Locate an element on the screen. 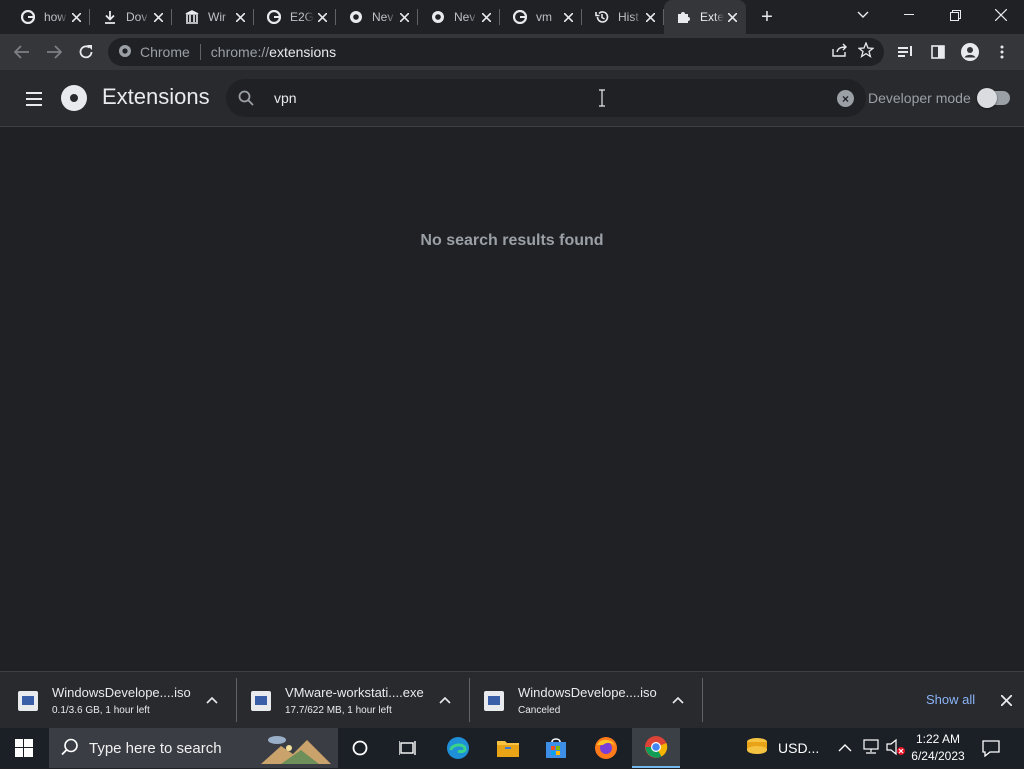 Image resolution: width=1024 pixels, height=769 pixels. tab-title: vm is located at coordinates (544, 17).